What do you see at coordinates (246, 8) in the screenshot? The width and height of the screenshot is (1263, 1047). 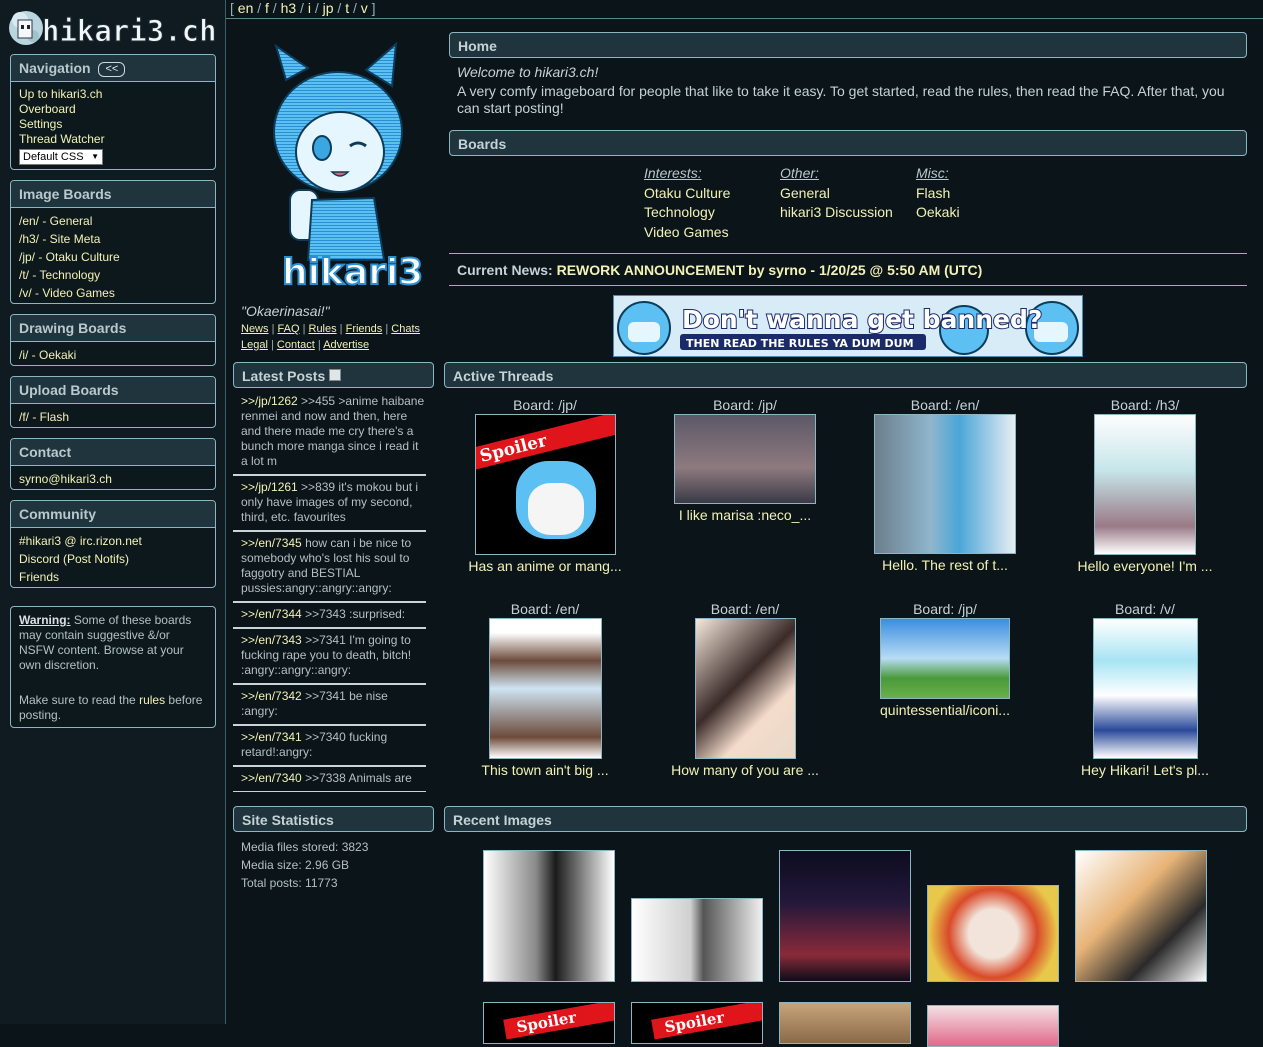 I see `topnav-en: en` at bounding box center [246, 8].